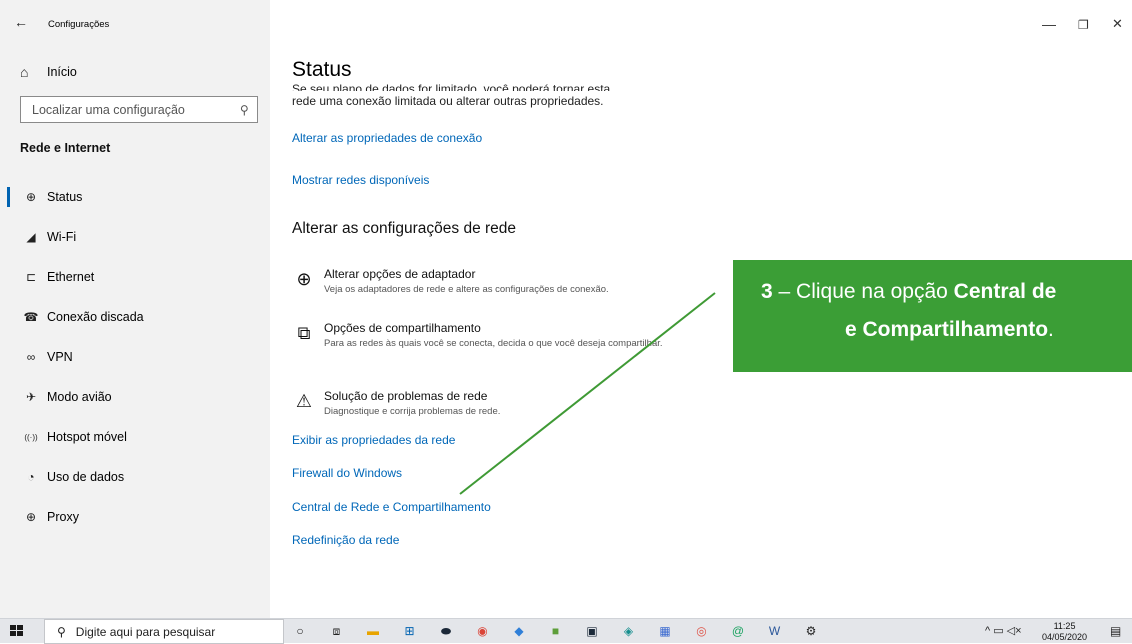 The height and width of the screenshot is (644, 1132). What do you see at coordinates (592, 631) in the screenshot?
I see `app-dark-icon: ▣` at bounding box center [592, 631].